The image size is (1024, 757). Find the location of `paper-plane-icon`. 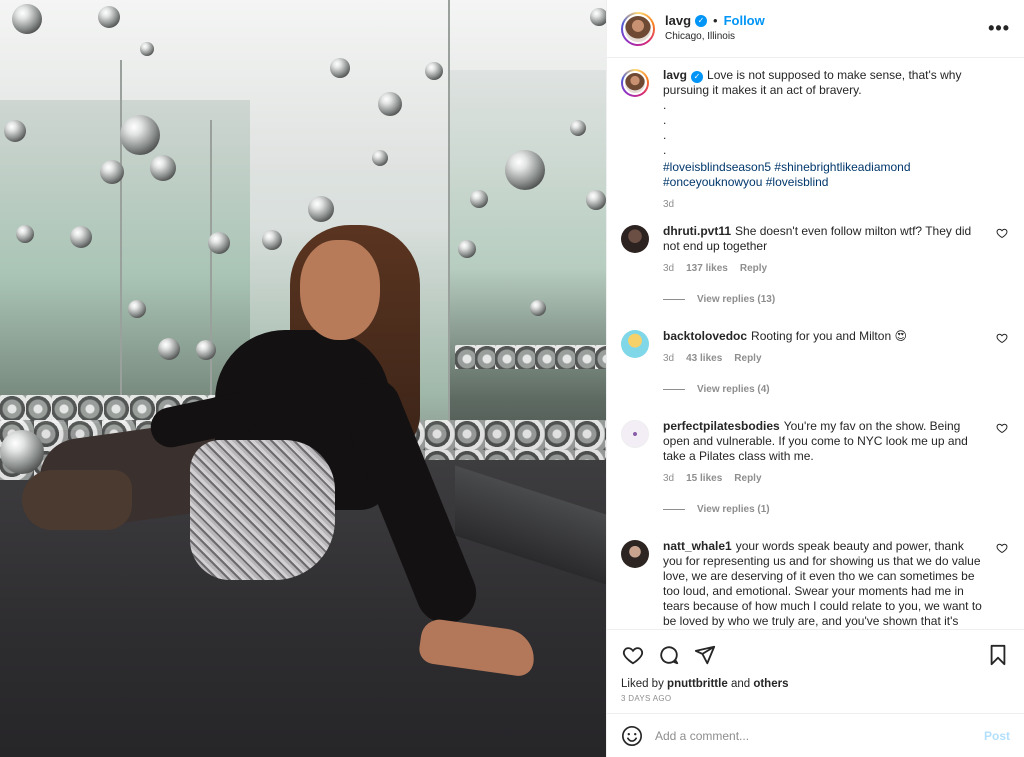

paper-plane-icon is located at coordinates (705, 655).